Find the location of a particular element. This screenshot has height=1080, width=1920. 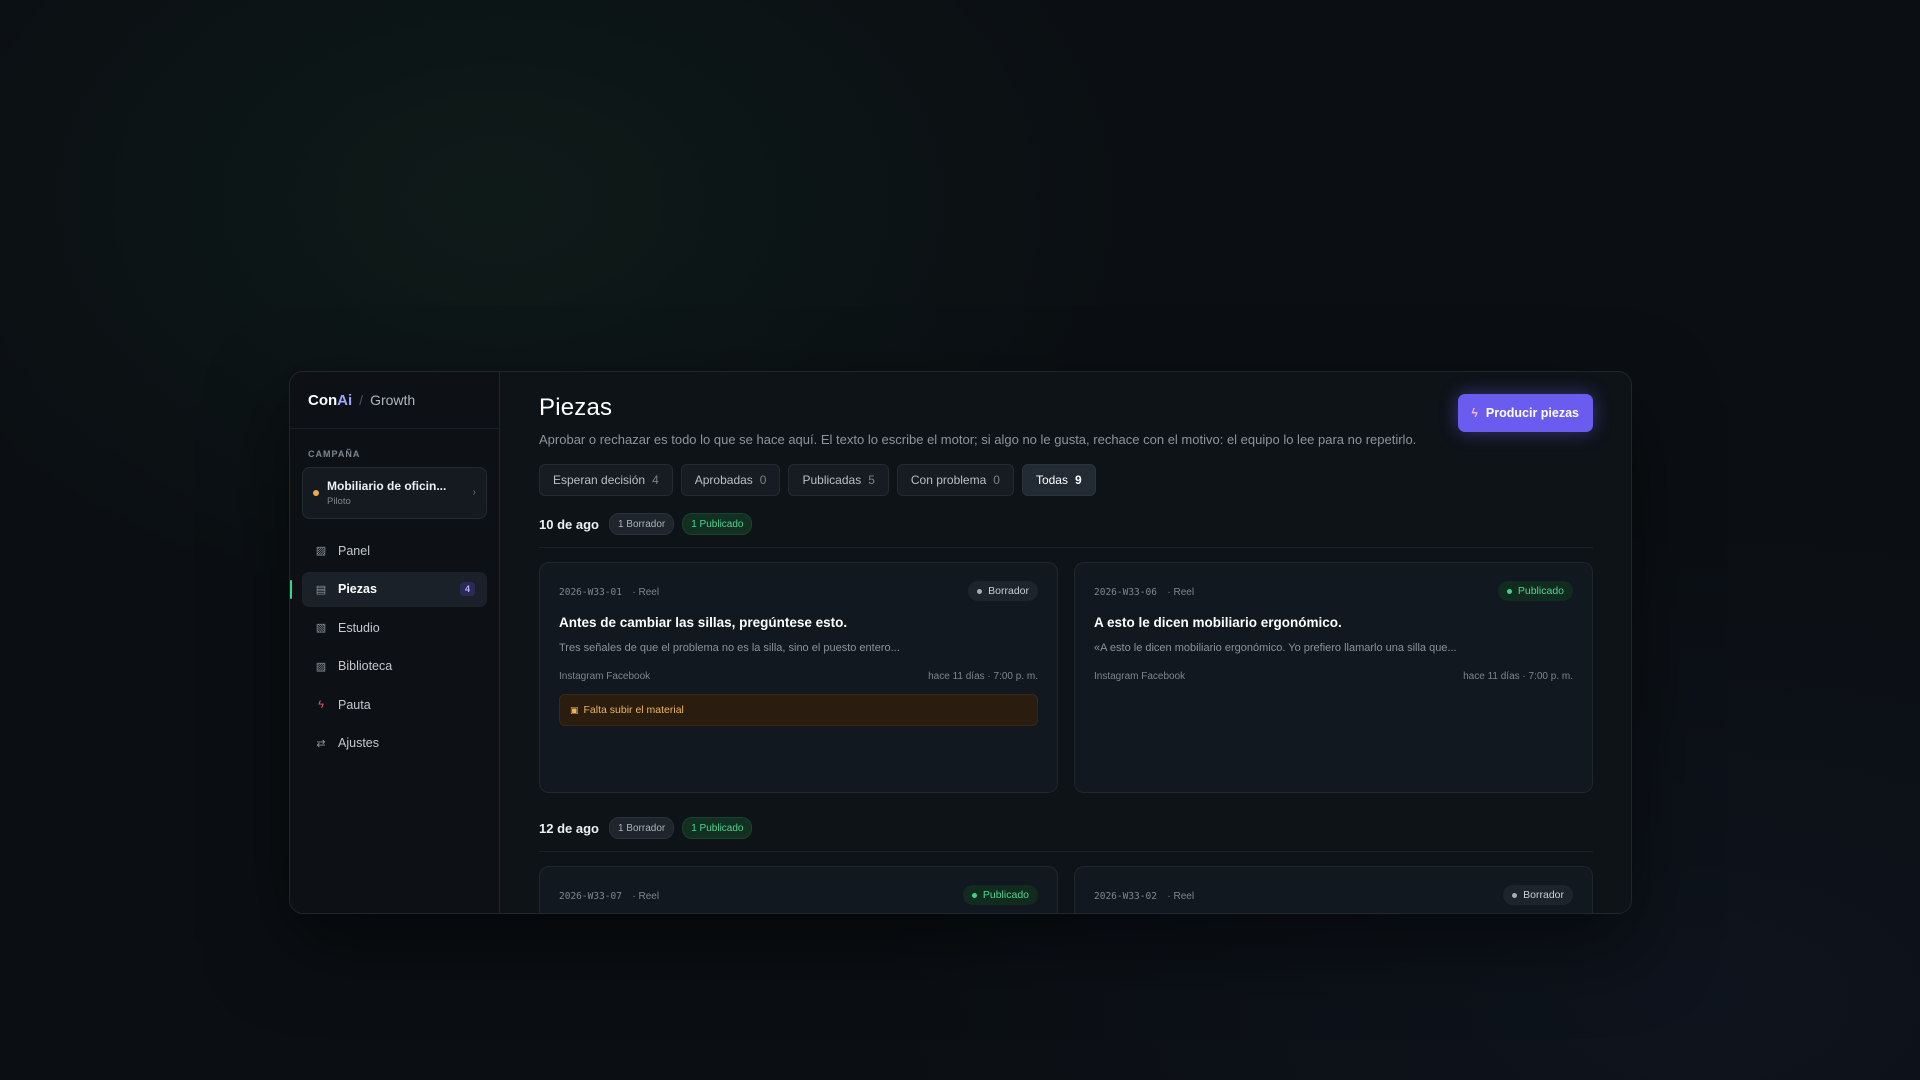

filter-con-problema: Con problema 0 is located at coordinates (955, 480).